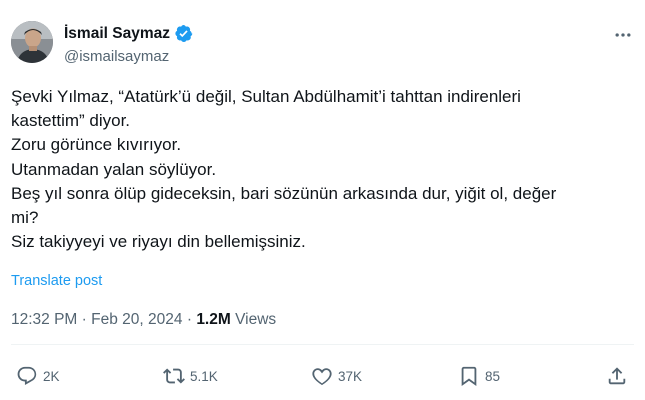 This screenshot has height=400, width=645. Describe the element at coordinates (114, 169) in the screenshot. I see `tweet-text-line: Utanmadan yalan söylüyor.` at that location.